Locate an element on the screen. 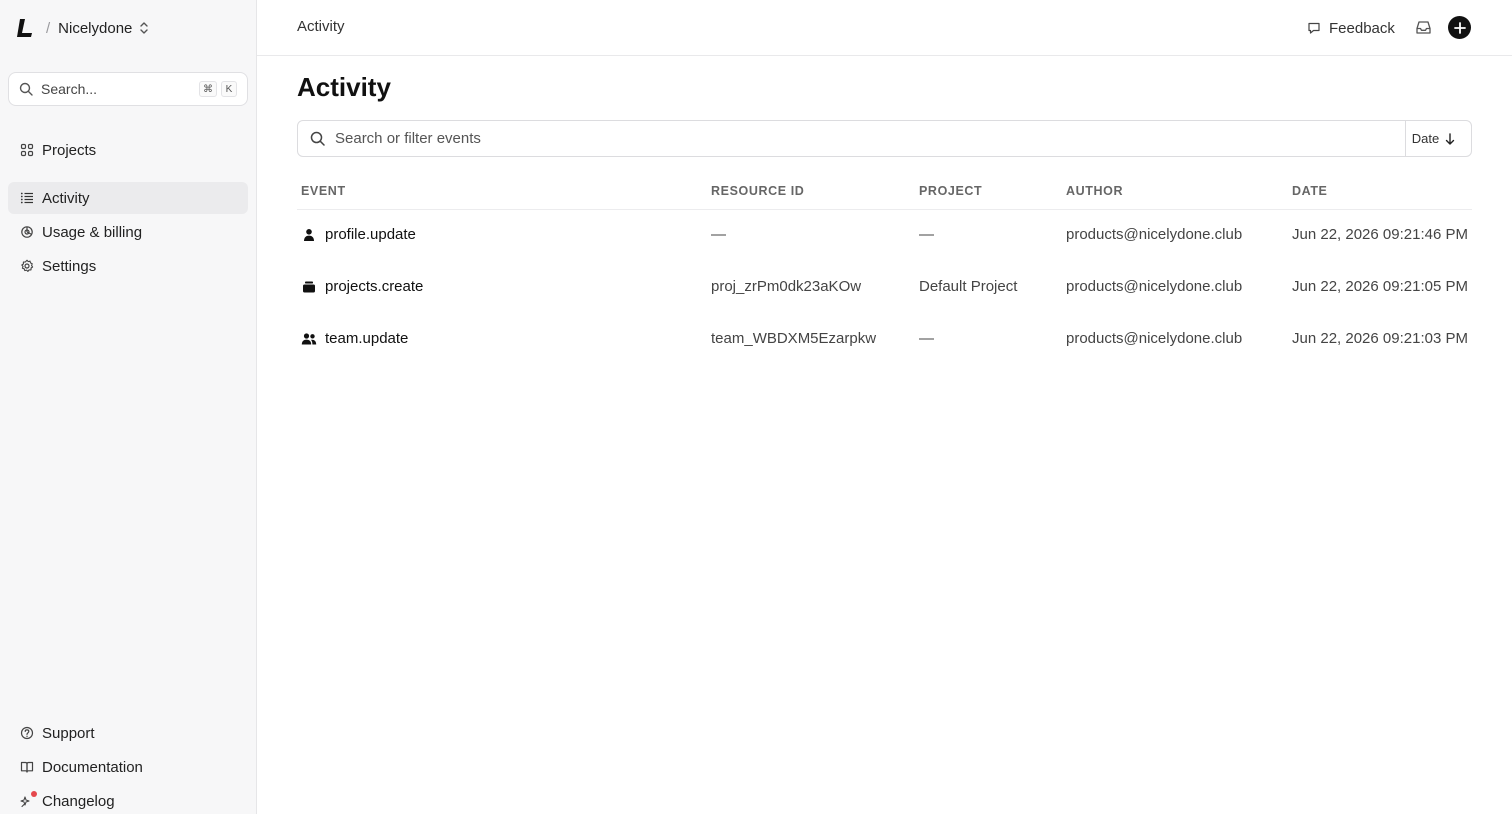 This screenshot has width=1512, height=814. user-icon is located at coordinates (309, 235).